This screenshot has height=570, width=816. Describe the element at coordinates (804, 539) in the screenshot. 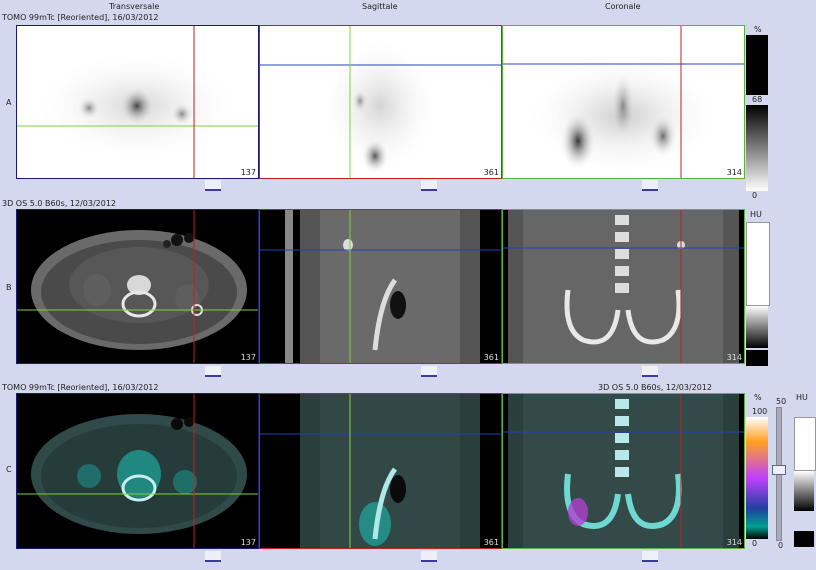

I see `scale-c-hu-lower-bar` at that location.